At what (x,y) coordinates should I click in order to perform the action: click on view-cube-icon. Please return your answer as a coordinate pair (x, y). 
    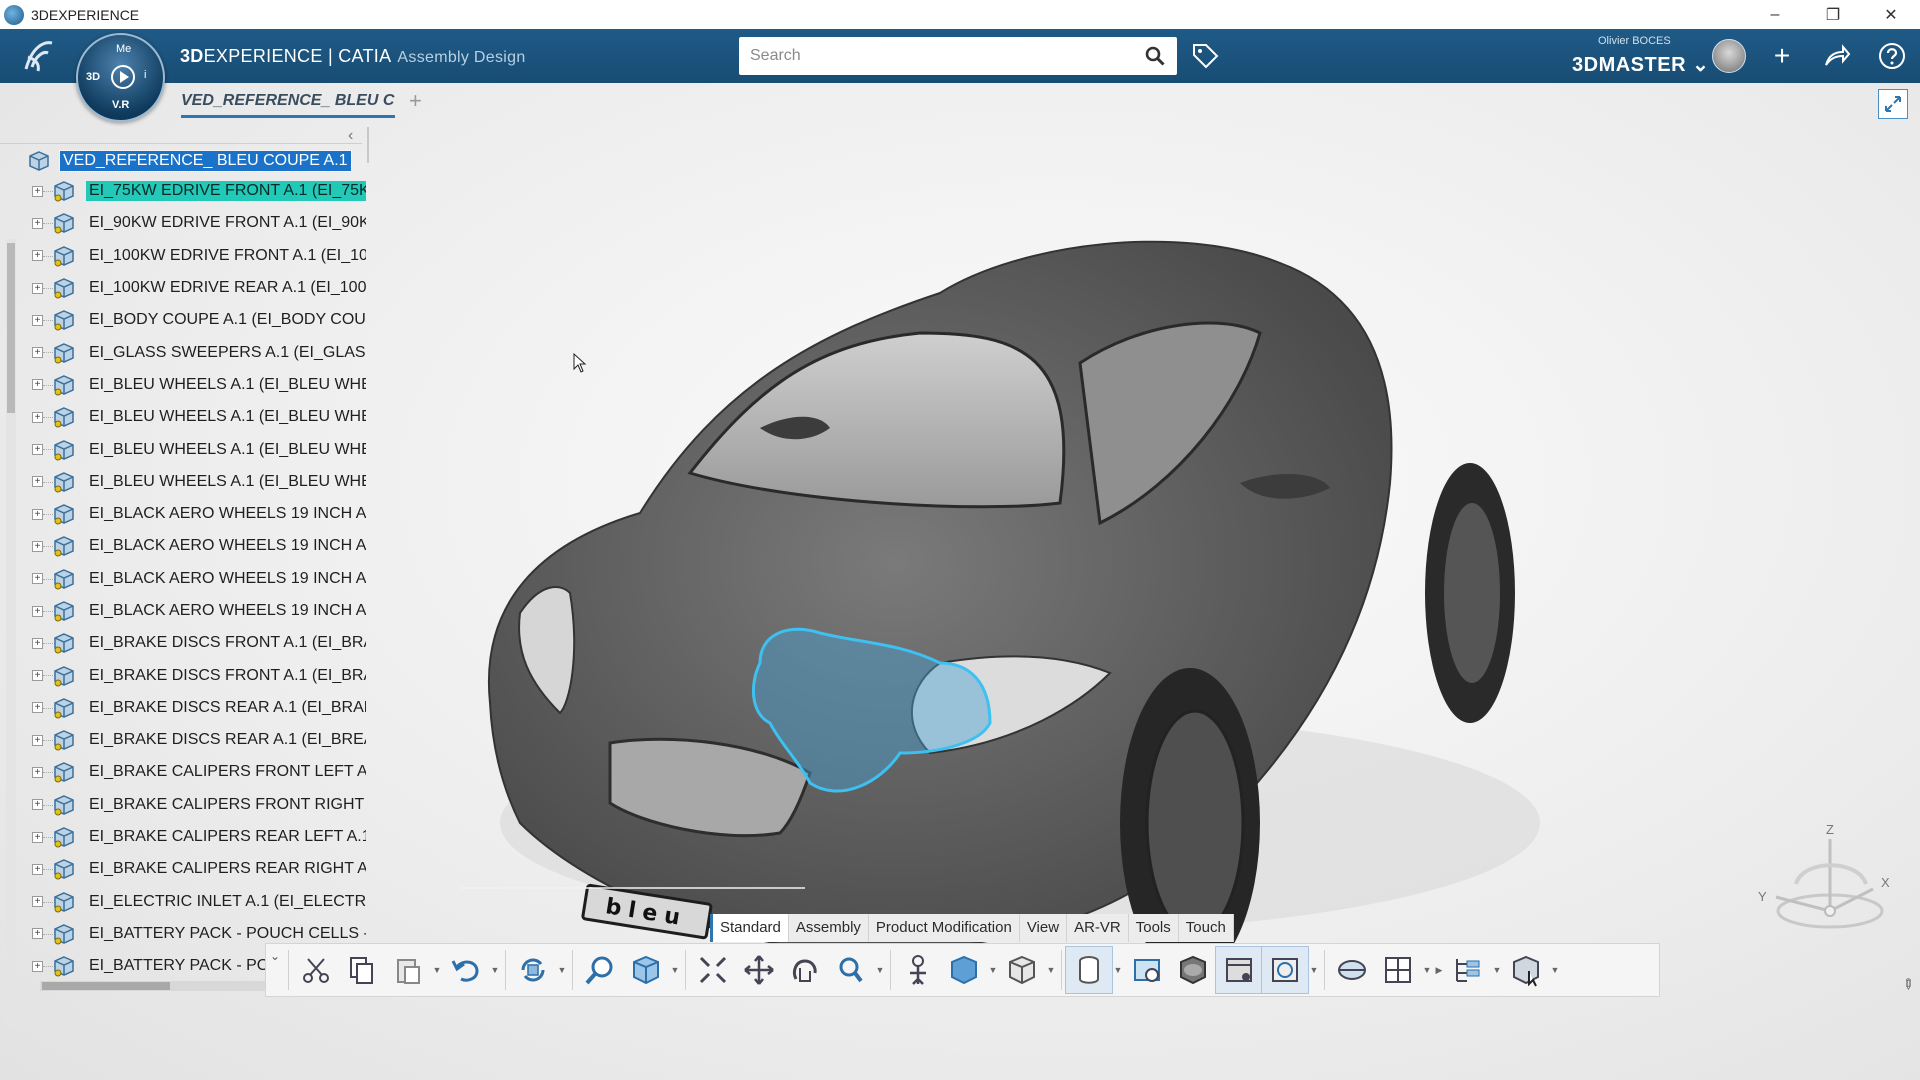
    Looking at the image, I should click on (646, 970).